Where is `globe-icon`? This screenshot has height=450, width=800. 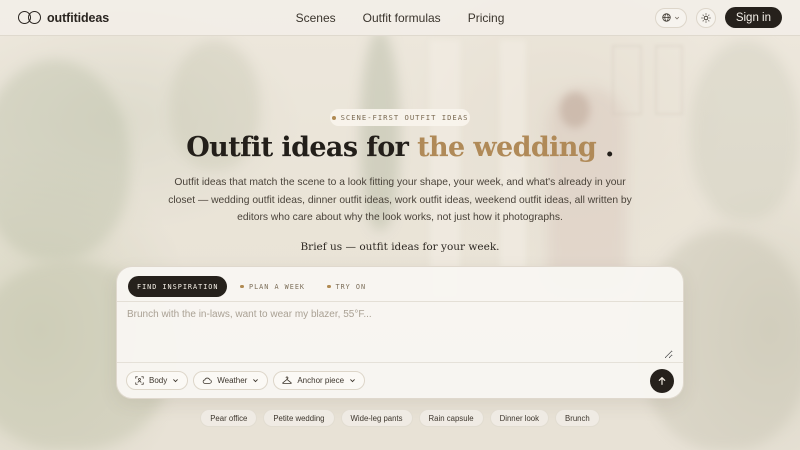 globe-icon is located at coordinates (666, 17).